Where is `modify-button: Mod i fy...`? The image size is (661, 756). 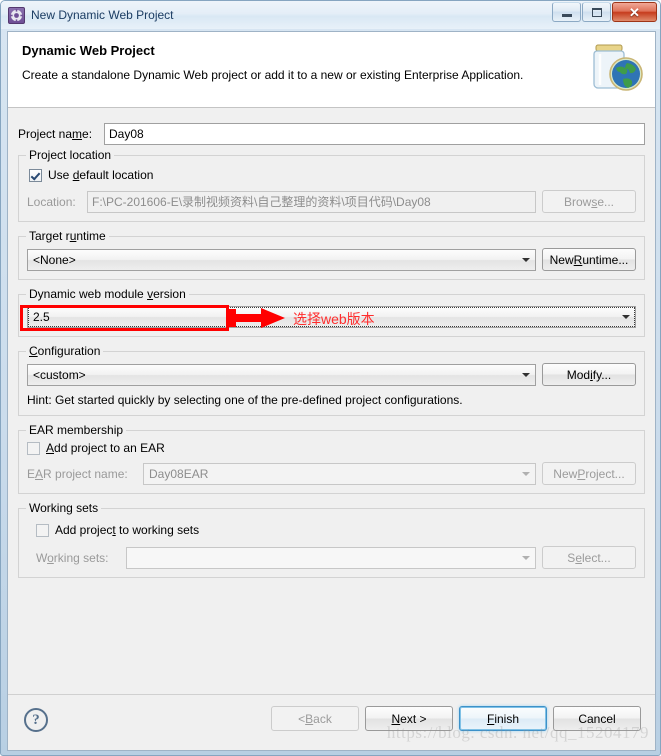 modify-button: Mod i fy... is located at coordinates (589, 374).